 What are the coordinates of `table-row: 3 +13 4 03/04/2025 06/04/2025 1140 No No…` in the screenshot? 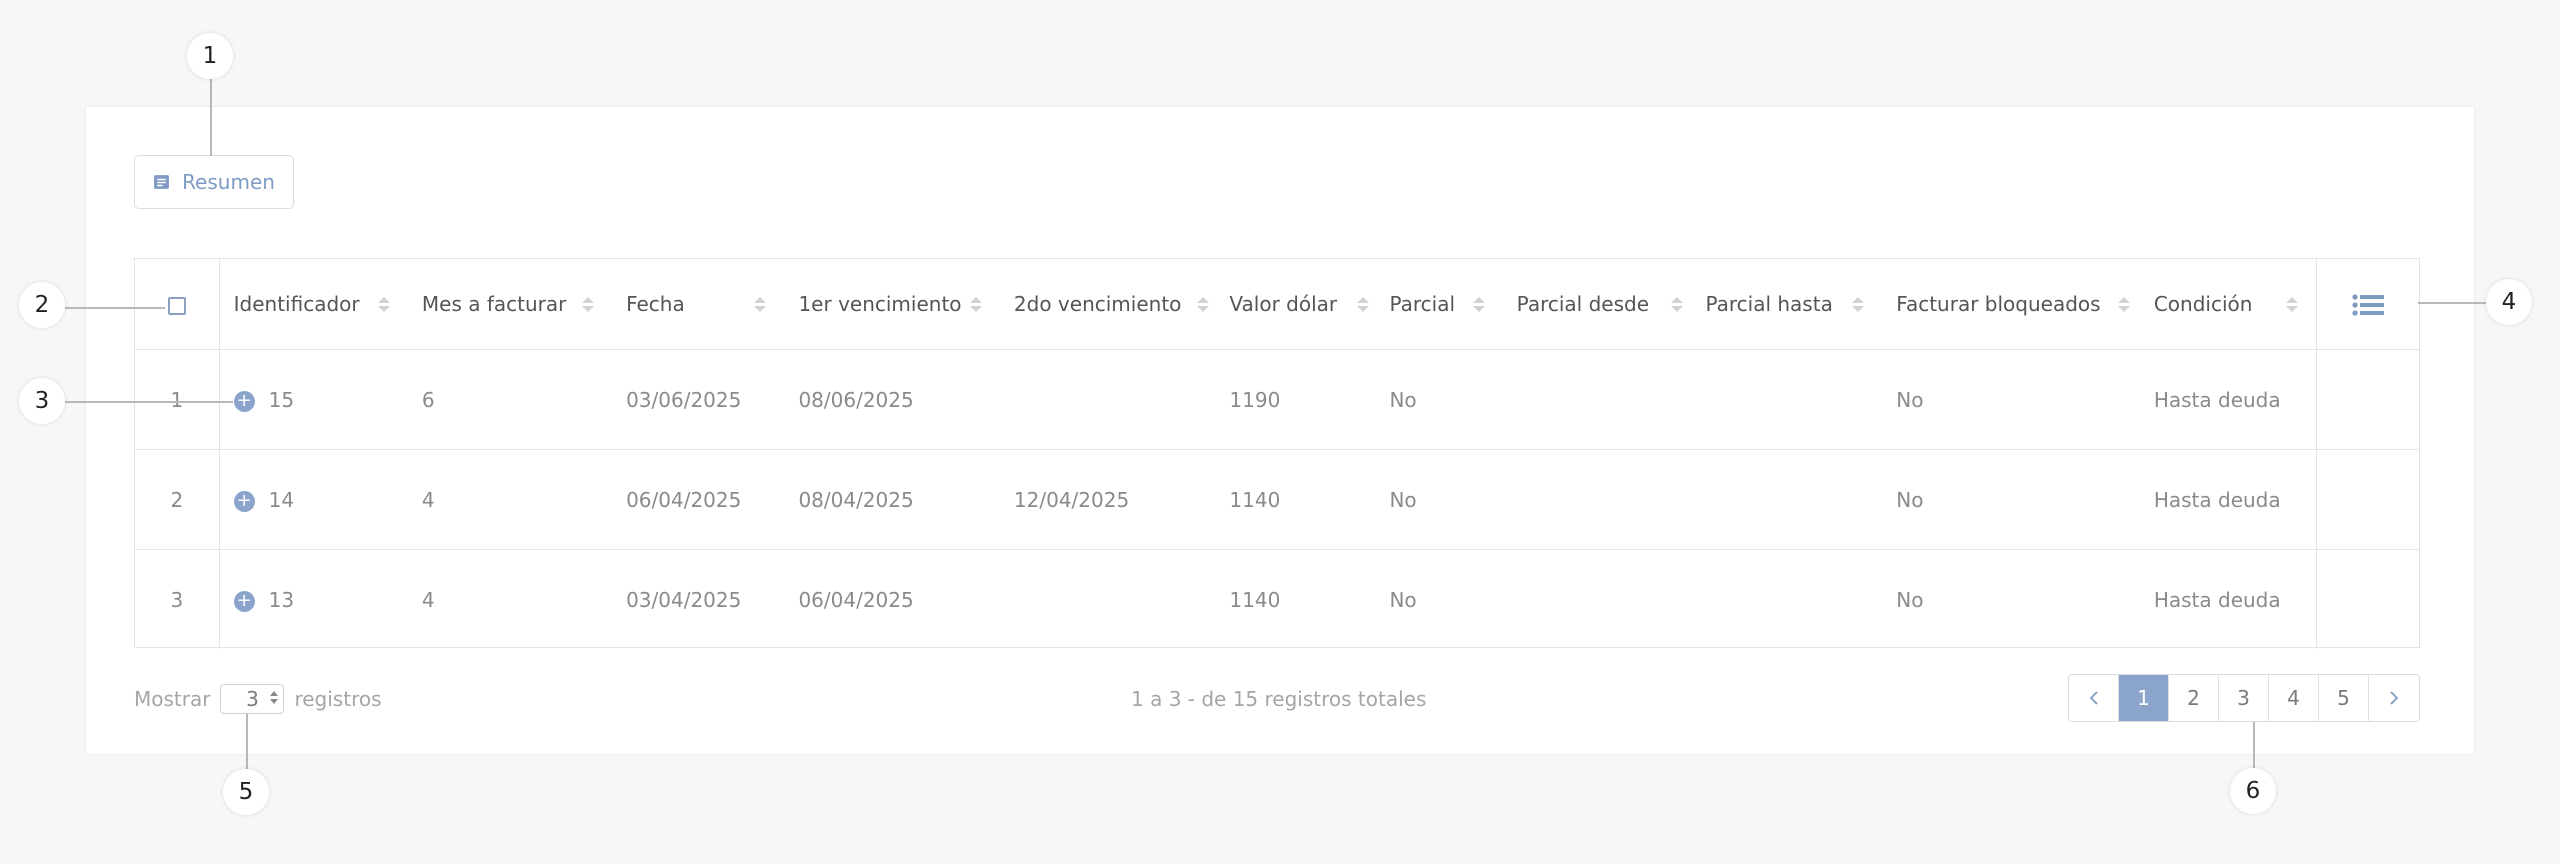 It's located at (1277, 599).